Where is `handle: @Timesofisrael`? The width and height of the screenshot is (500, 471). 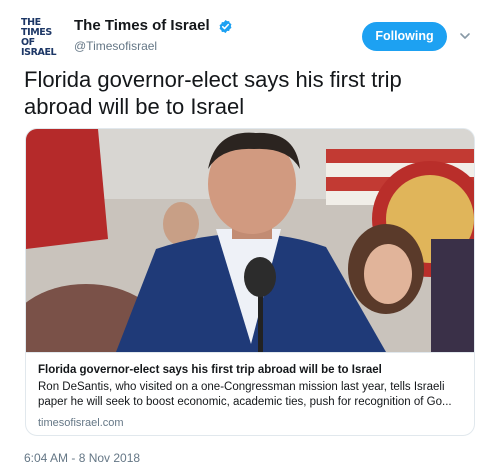 handle: @Timesofisrael is located at coordinates (153, 46).